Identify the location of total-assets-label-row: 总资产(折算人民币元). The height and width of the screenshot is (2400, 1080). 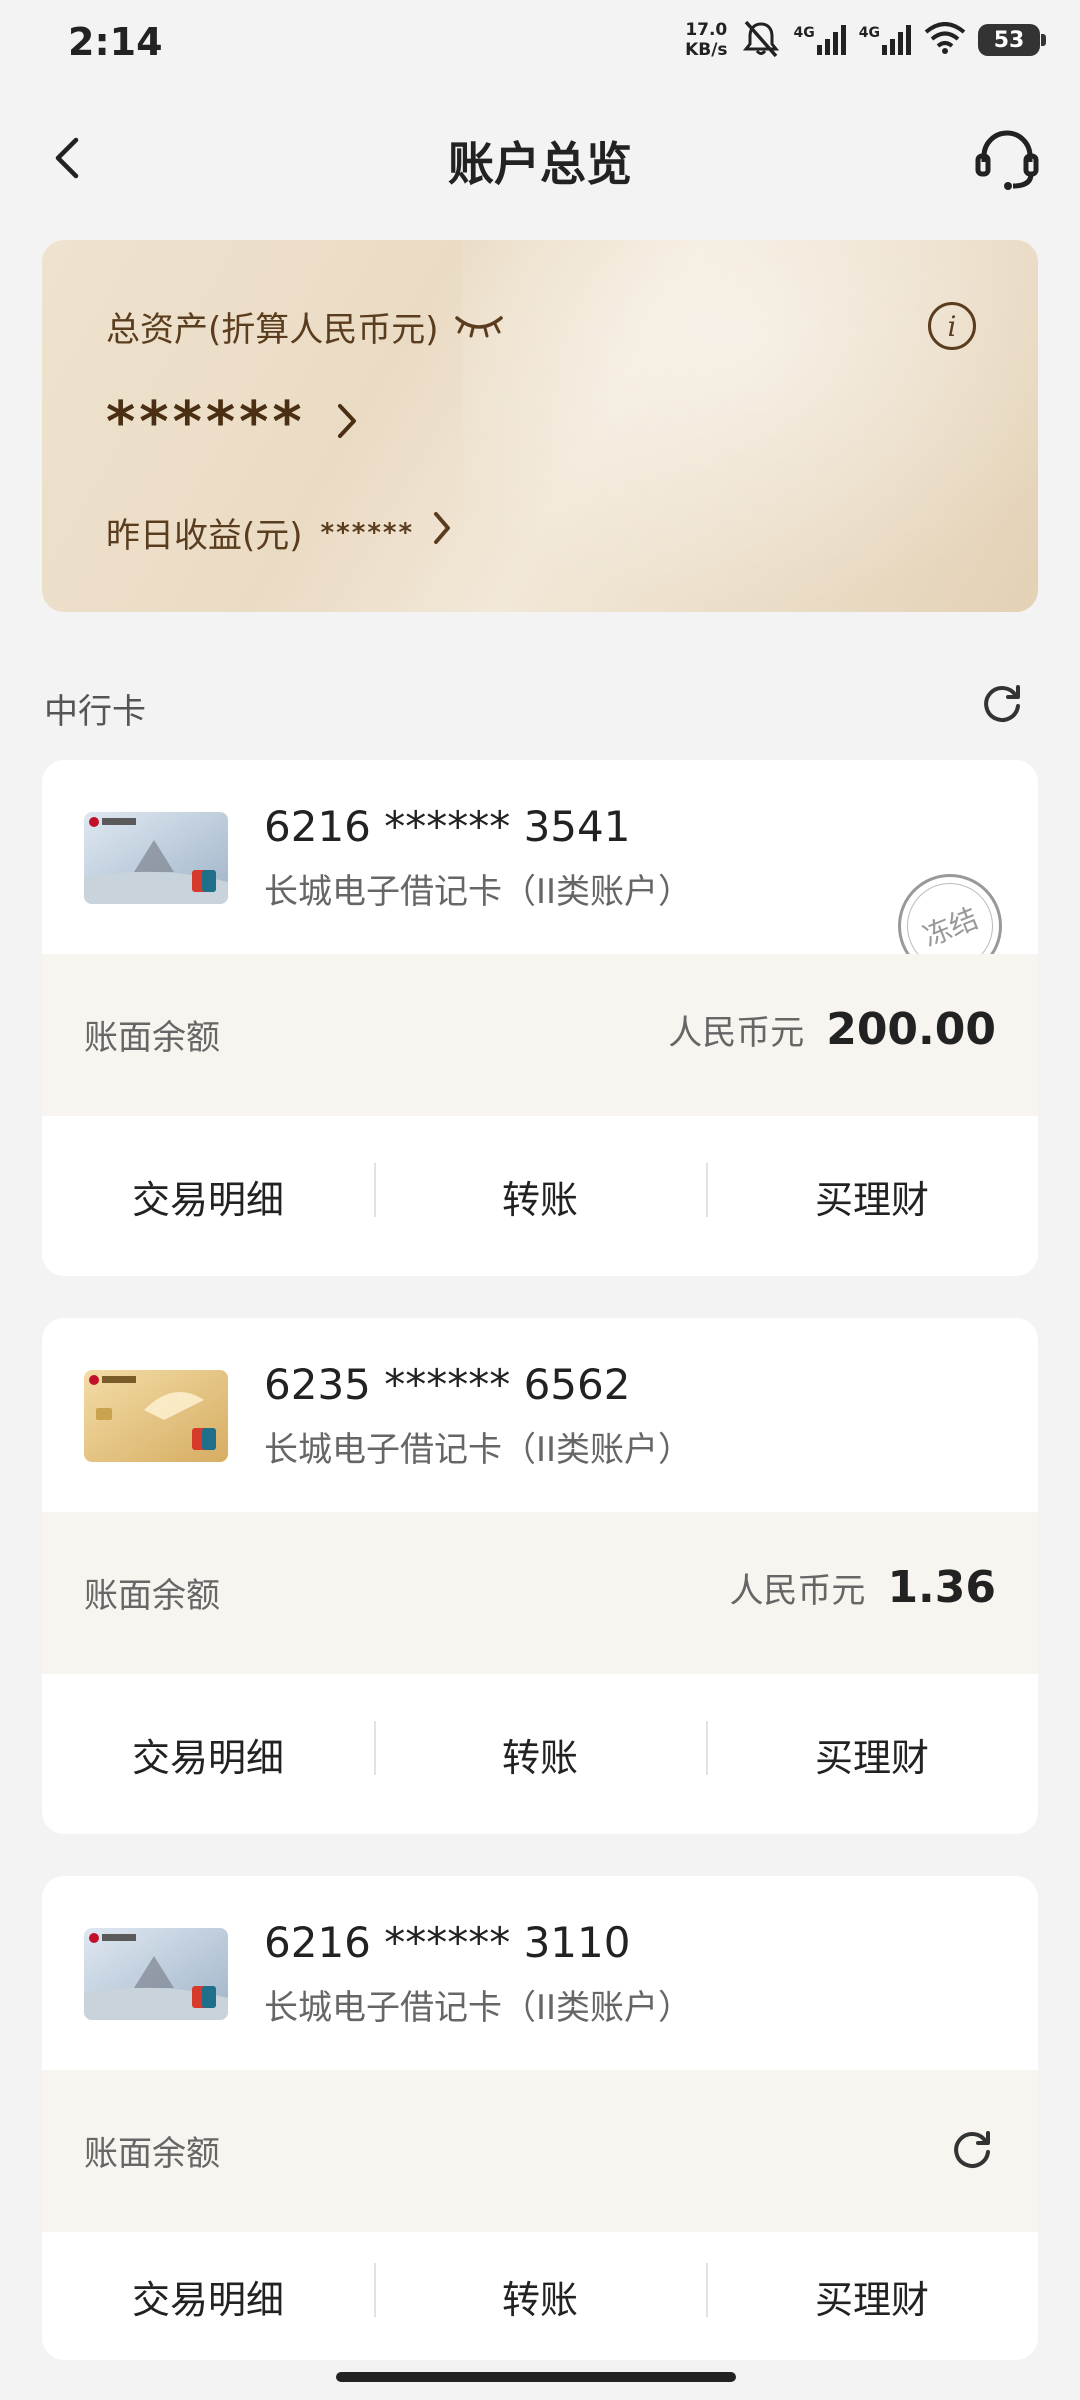
(305, 326).